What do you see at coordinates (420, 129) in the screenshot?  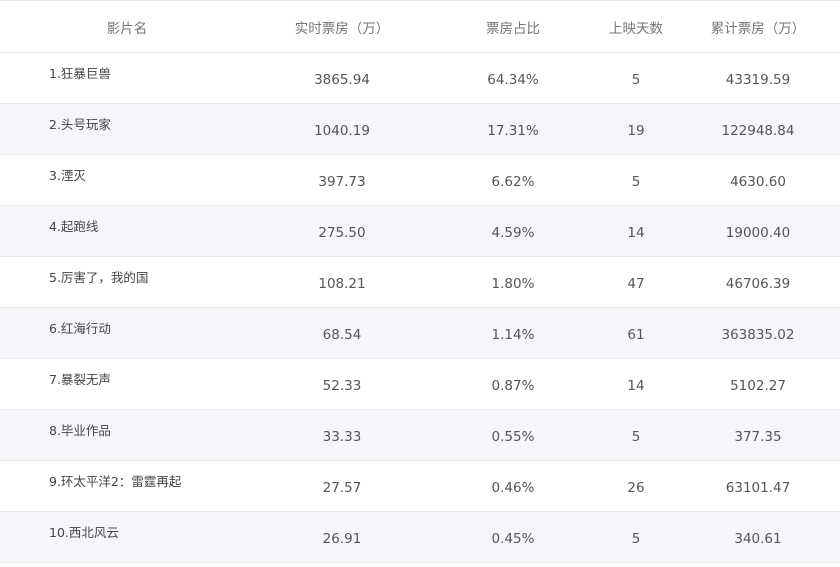 I see `table-row: 2.头号玩家 1040.19 17.31% 19 122948.84` at bounding box center [420, 129].